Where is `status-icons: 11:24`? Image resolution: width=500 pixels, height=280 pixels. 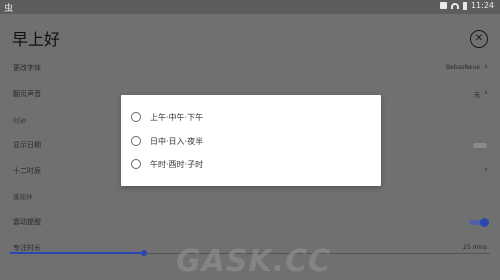 status-icons: 11:24 is located at coordinates (466, 5).